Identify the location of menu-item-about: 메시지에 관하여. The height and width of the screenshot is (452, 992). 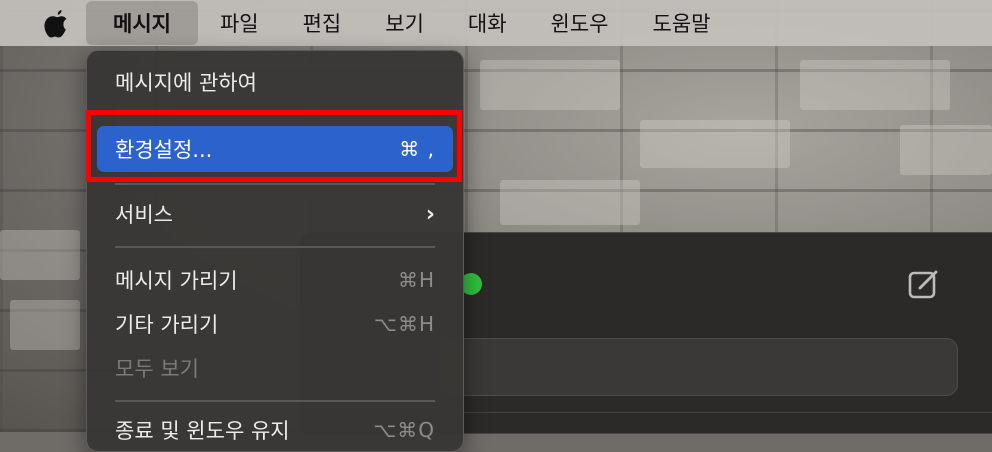
(275, 82).